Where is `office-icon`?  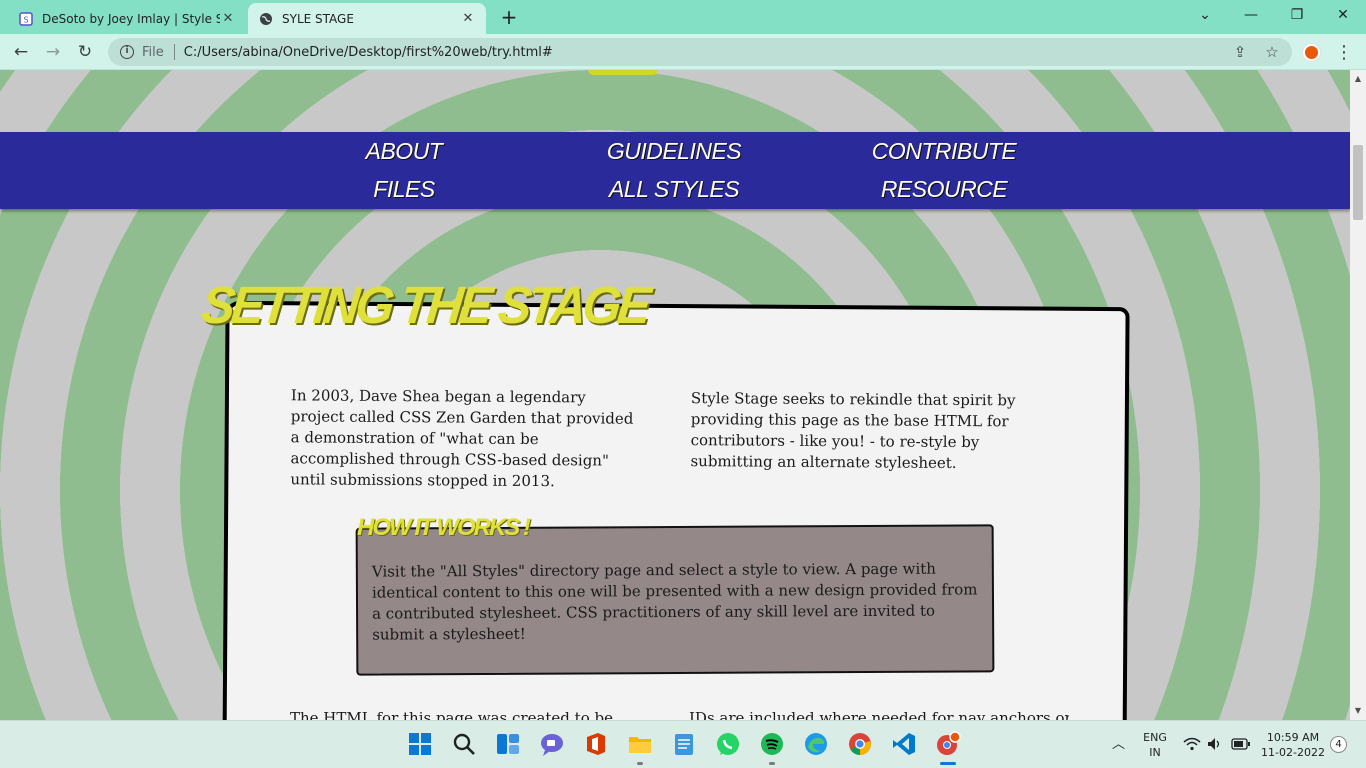 office-icon is located at coordinates (596, 744).